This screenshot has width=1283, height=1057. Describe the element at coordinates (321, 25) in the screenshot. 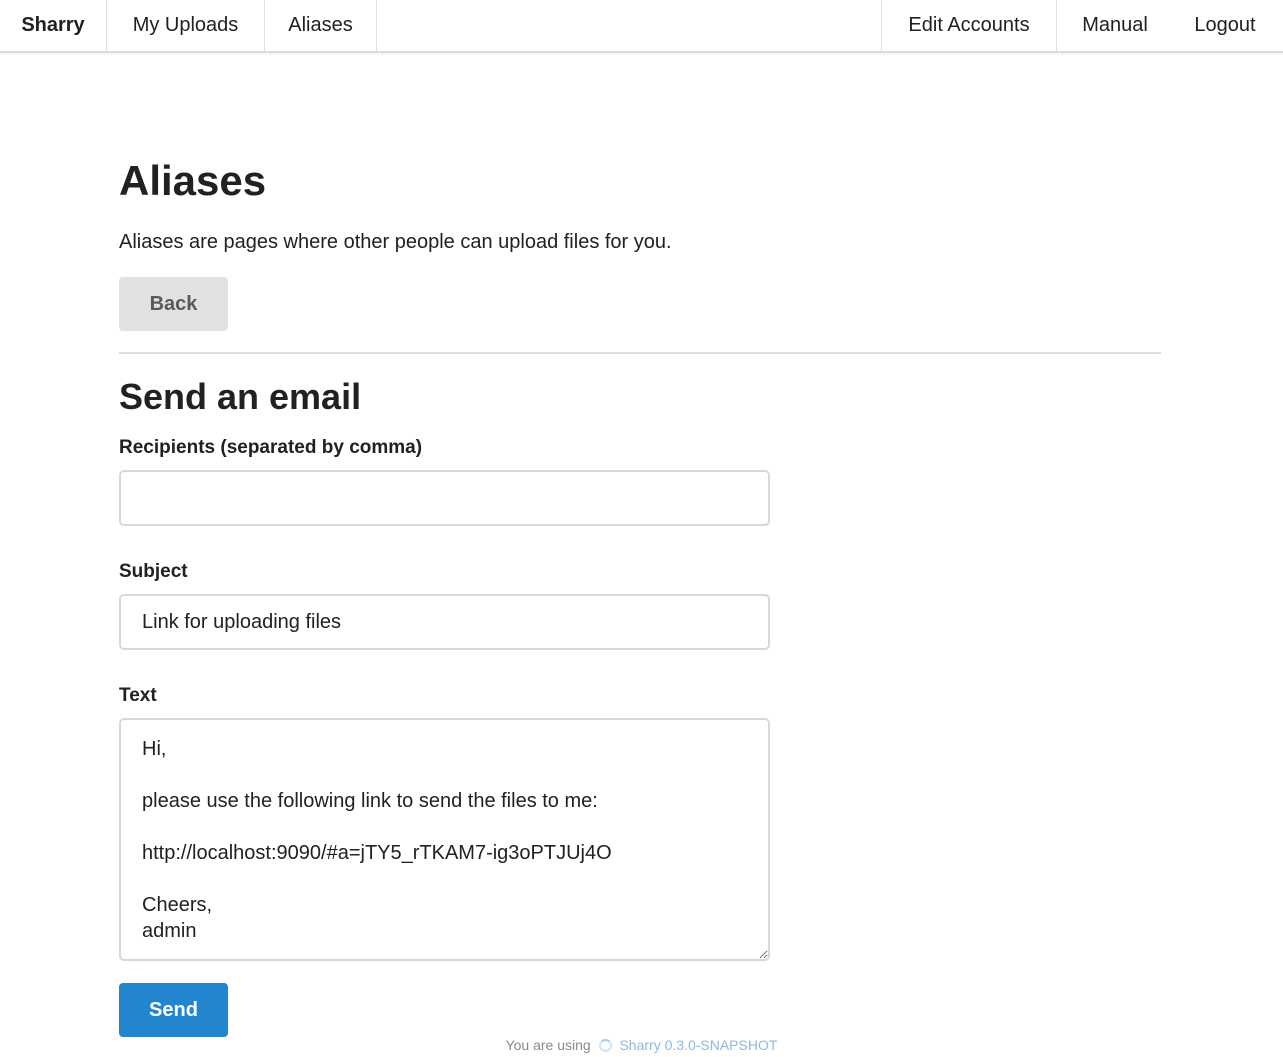

I see `nav-aliases: Aliases` at that location.